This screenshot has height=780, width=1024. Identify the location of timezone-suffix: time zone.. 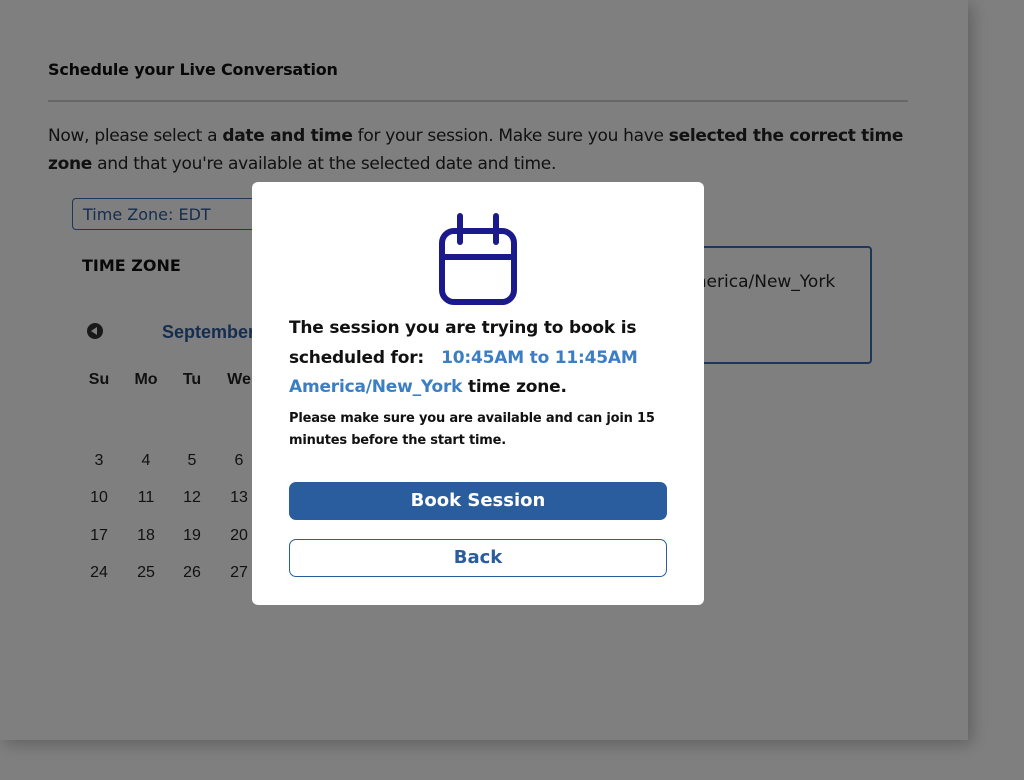
(514, 387).